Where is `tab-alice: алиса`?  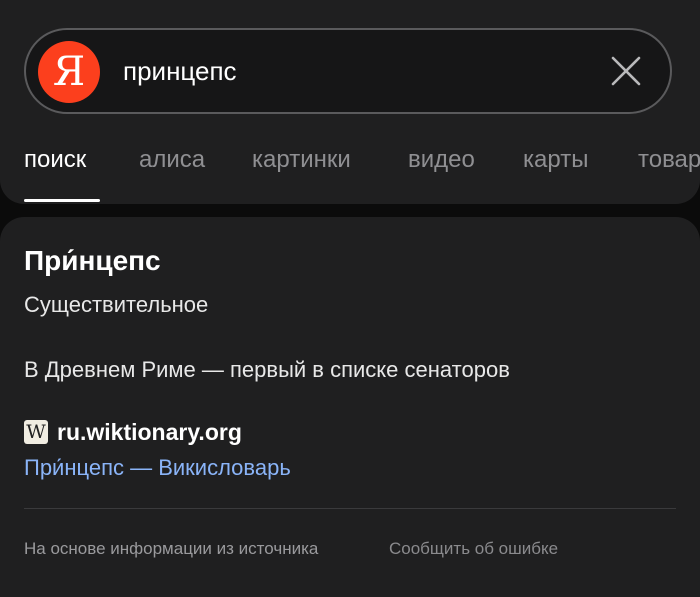
tab-alice: алиса is located at coordinates (172, 160).